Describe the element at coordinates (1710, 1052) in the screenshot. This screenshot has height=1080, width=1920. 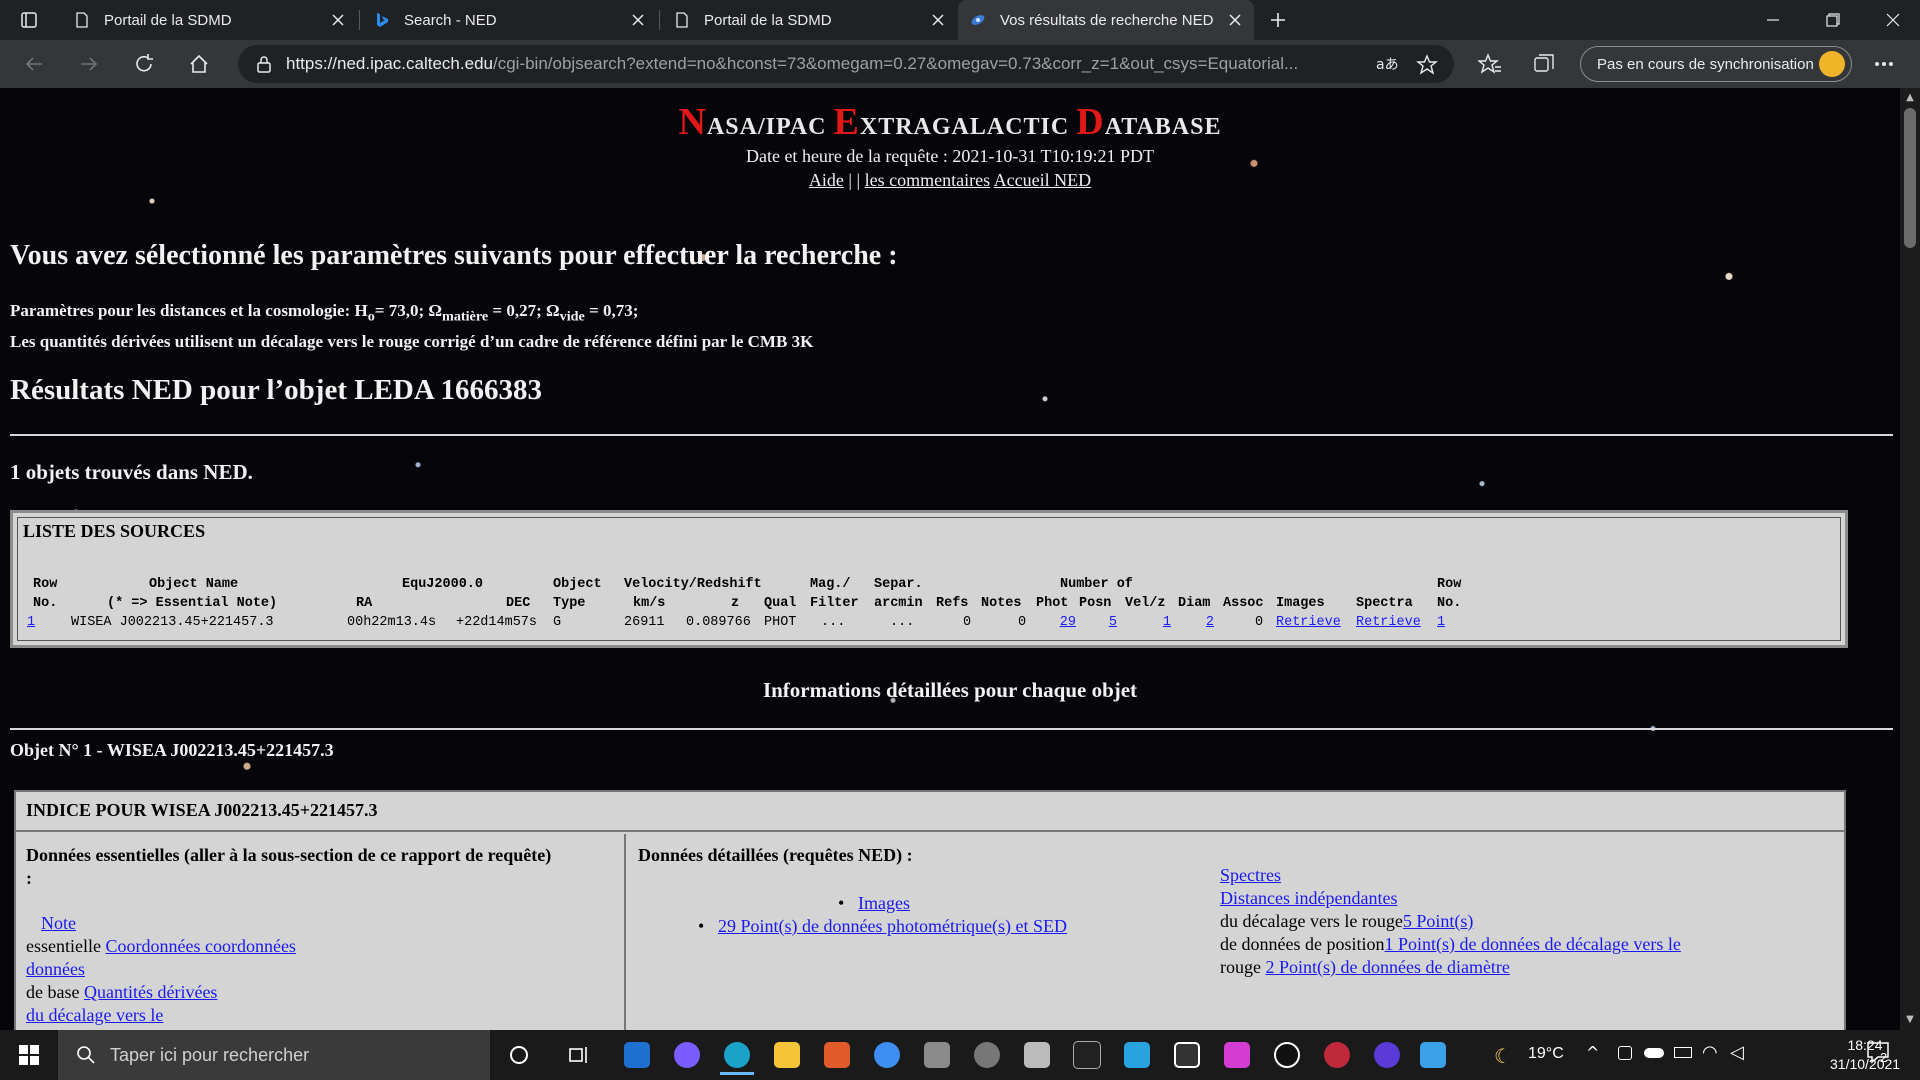
I see `wifi-icon: ◠` at that location.